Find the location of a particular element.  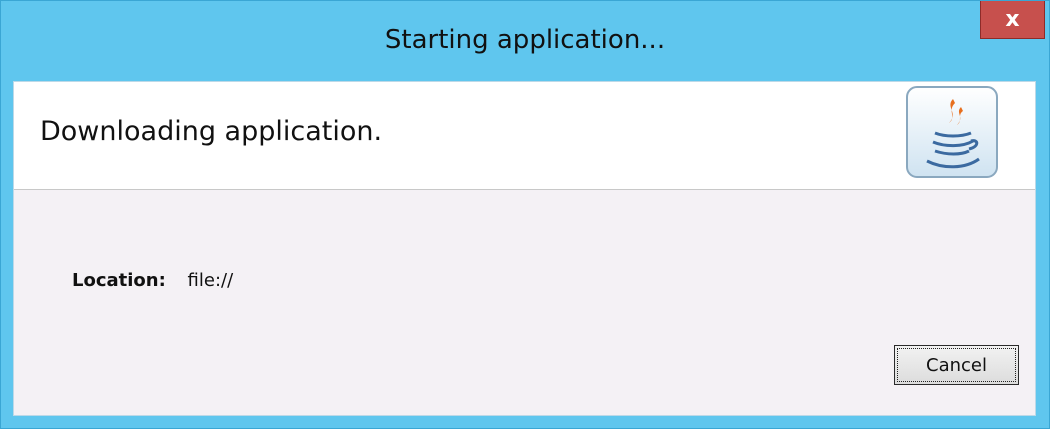

close-icon: x is located at coordinates (1012, 19).